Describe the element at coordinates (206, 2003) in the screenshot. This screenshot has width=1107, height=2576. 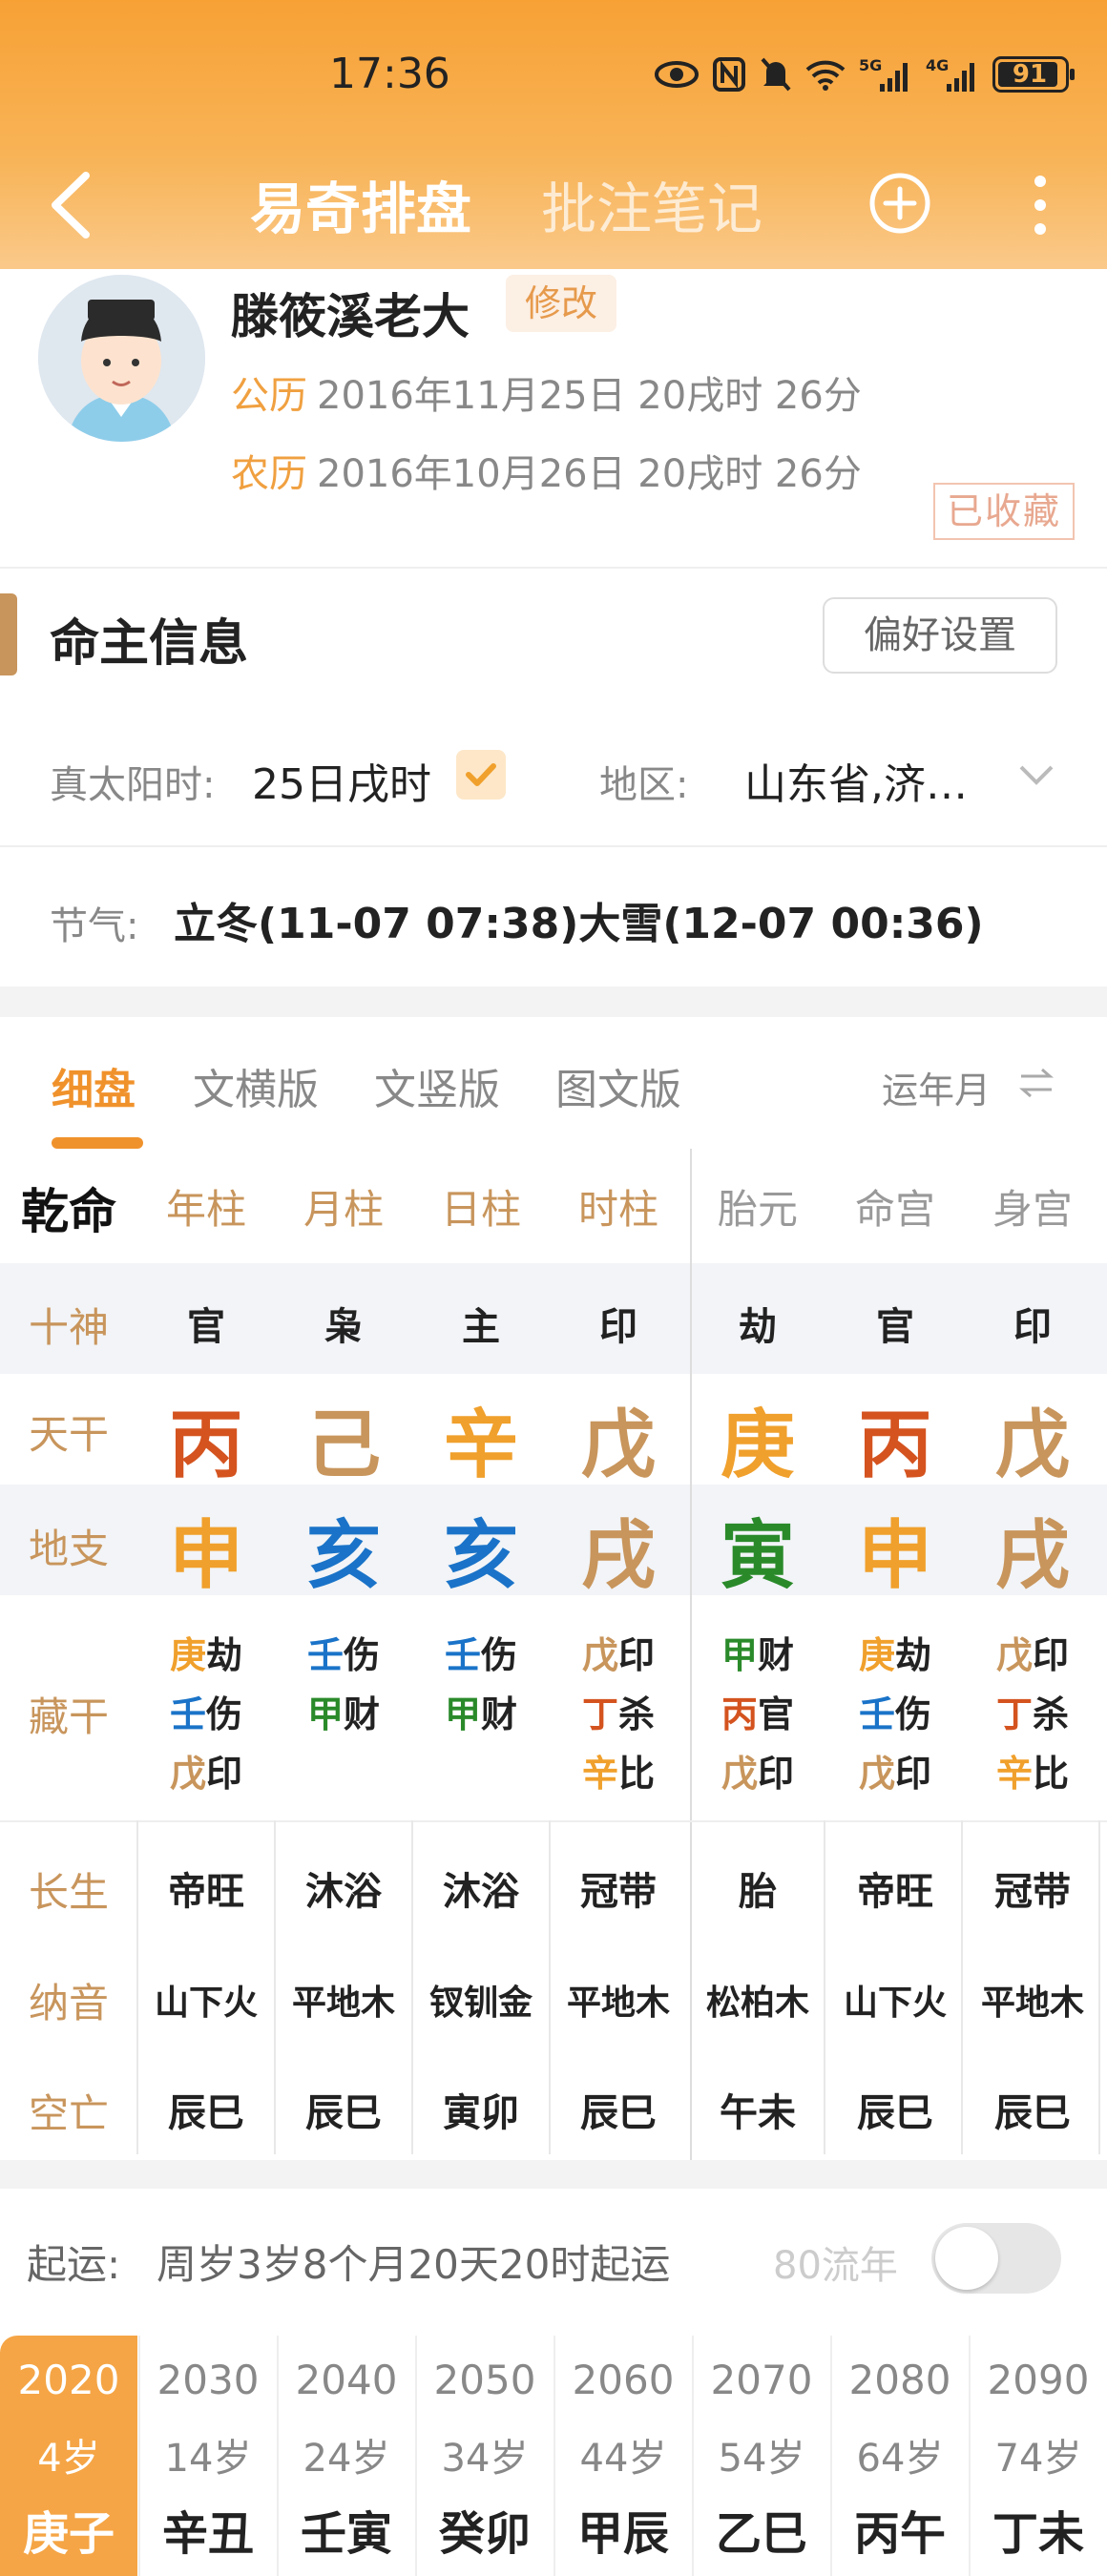
I see `nayin-cell: 山下火` at that location.